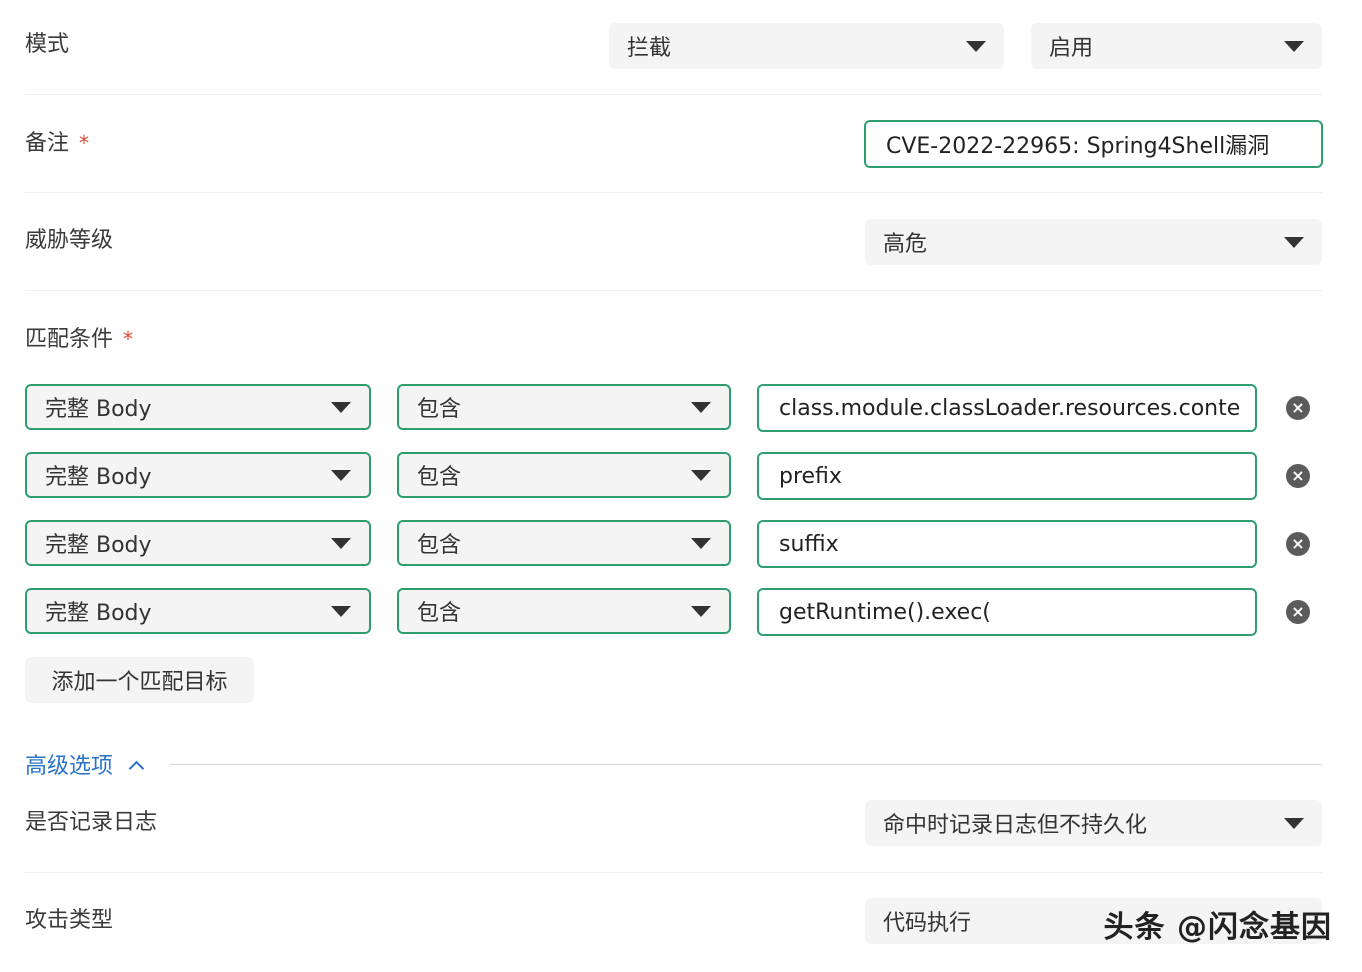  I want to click on chevron-up-icon, so click(136, 768).